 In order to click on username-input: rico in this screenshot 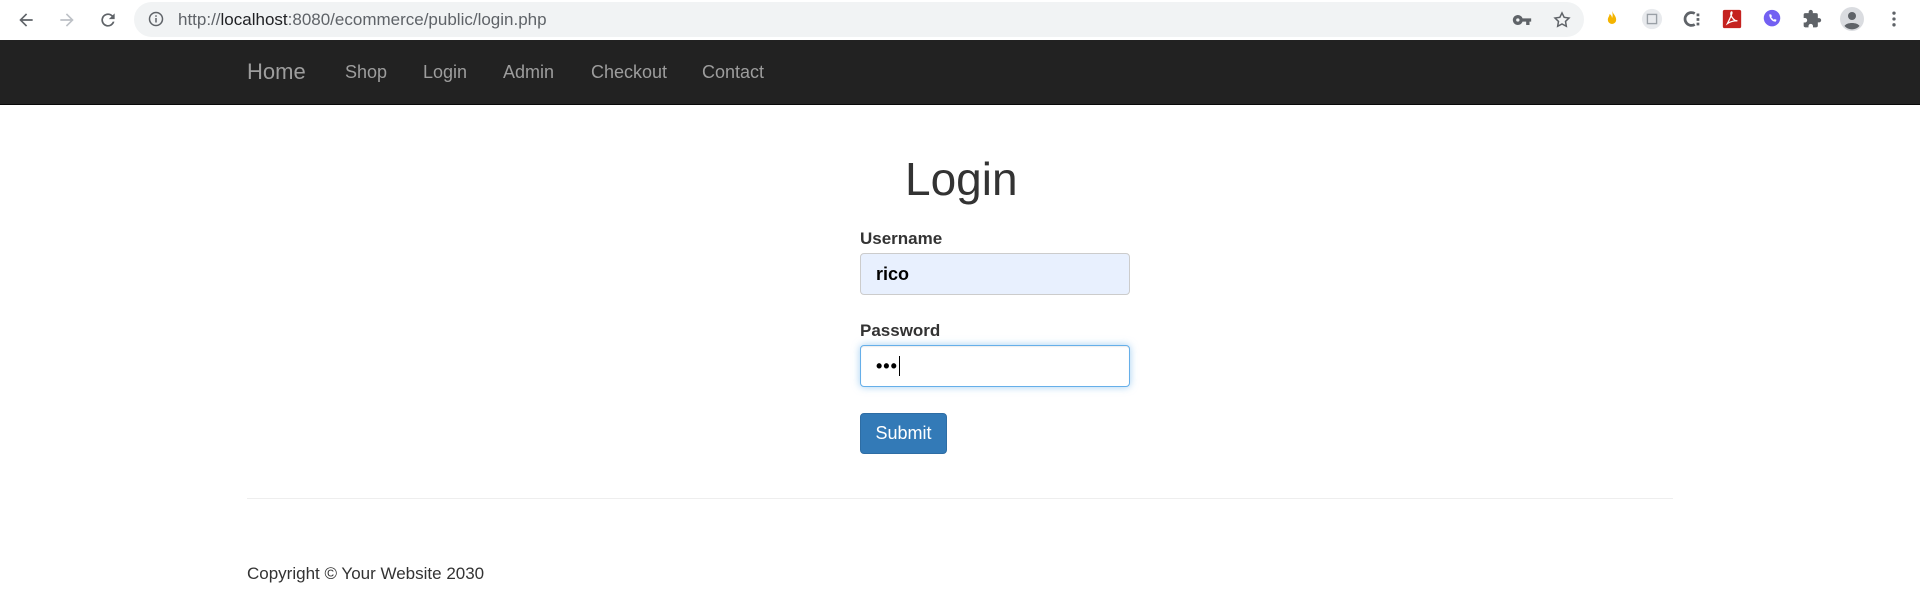, I will do `click(995, 274)`.